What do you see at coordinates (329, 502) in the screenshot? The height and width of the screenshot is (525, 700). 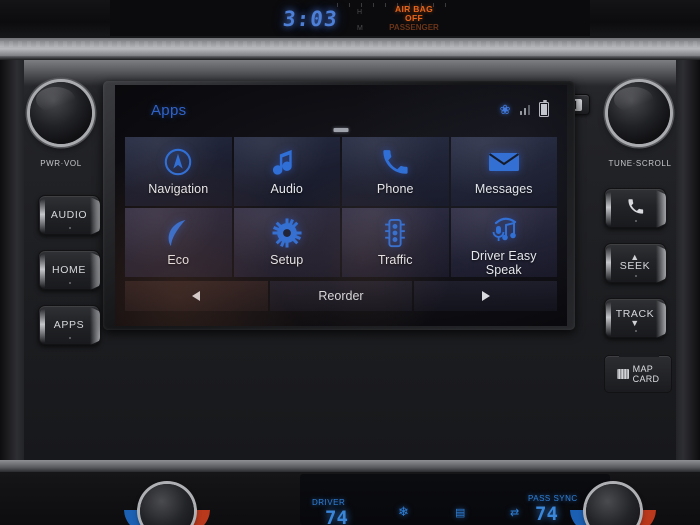 I see `driver-label: DRIVER` at bounding box center [329, 502].